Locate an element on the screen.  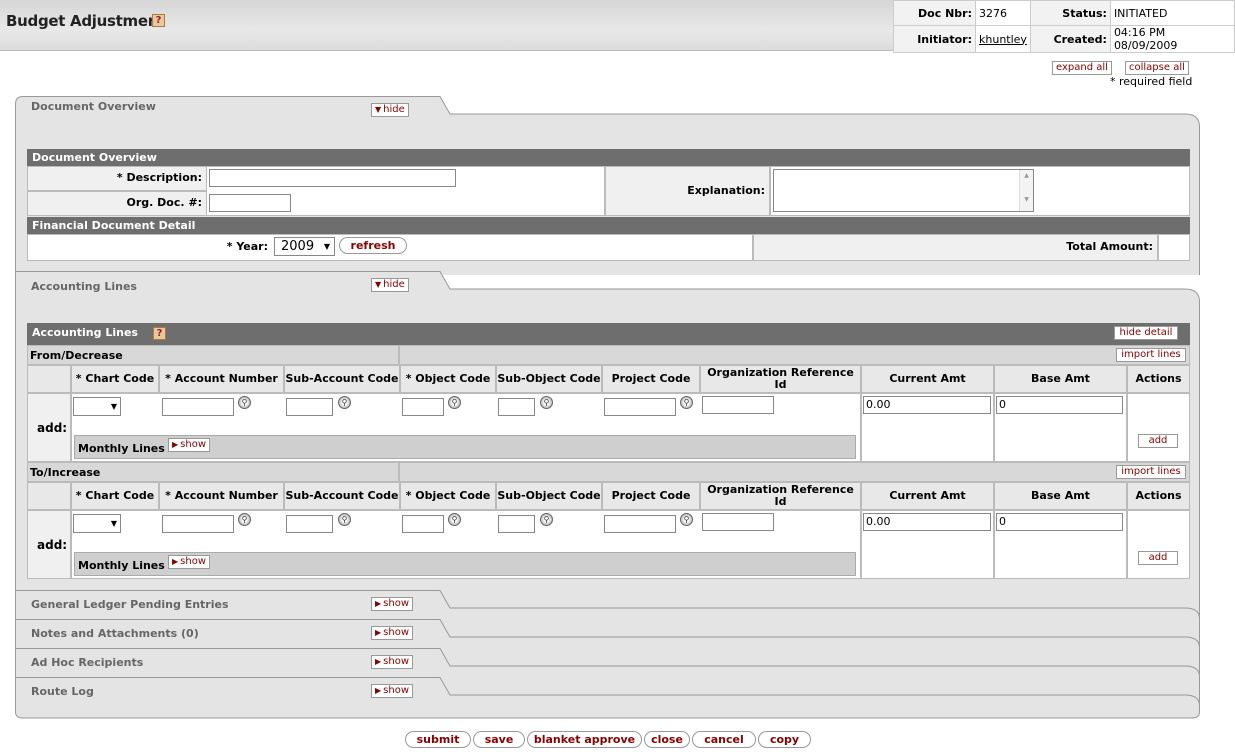
explanation-textarea: ▲ ▼ is located at coordinates (903, 190).